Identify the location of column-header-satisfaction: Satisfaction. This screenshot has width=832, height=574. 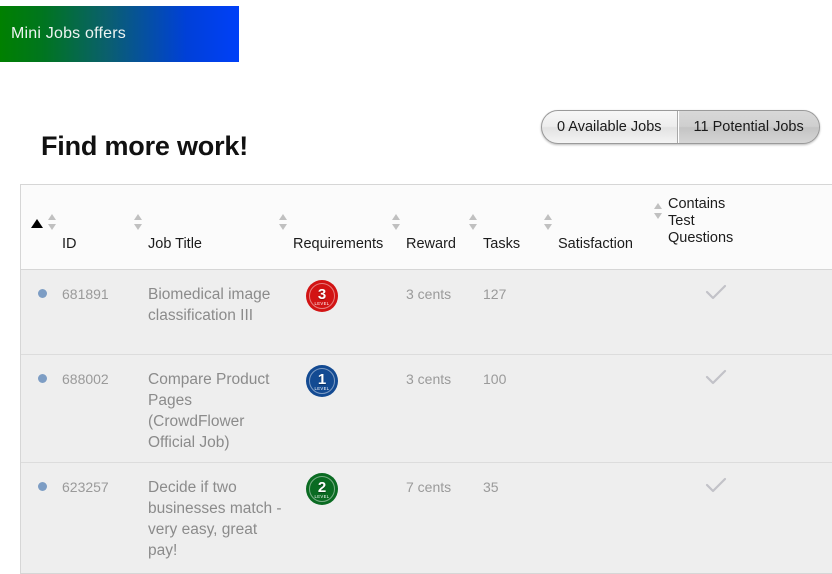
(606, 227).